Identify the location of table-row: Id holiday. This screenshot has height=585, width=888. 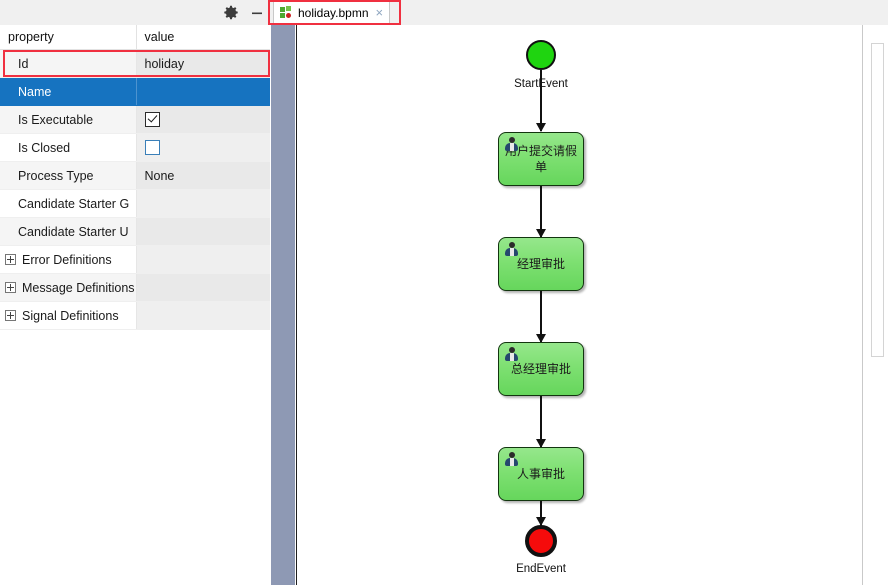
(135, 63).